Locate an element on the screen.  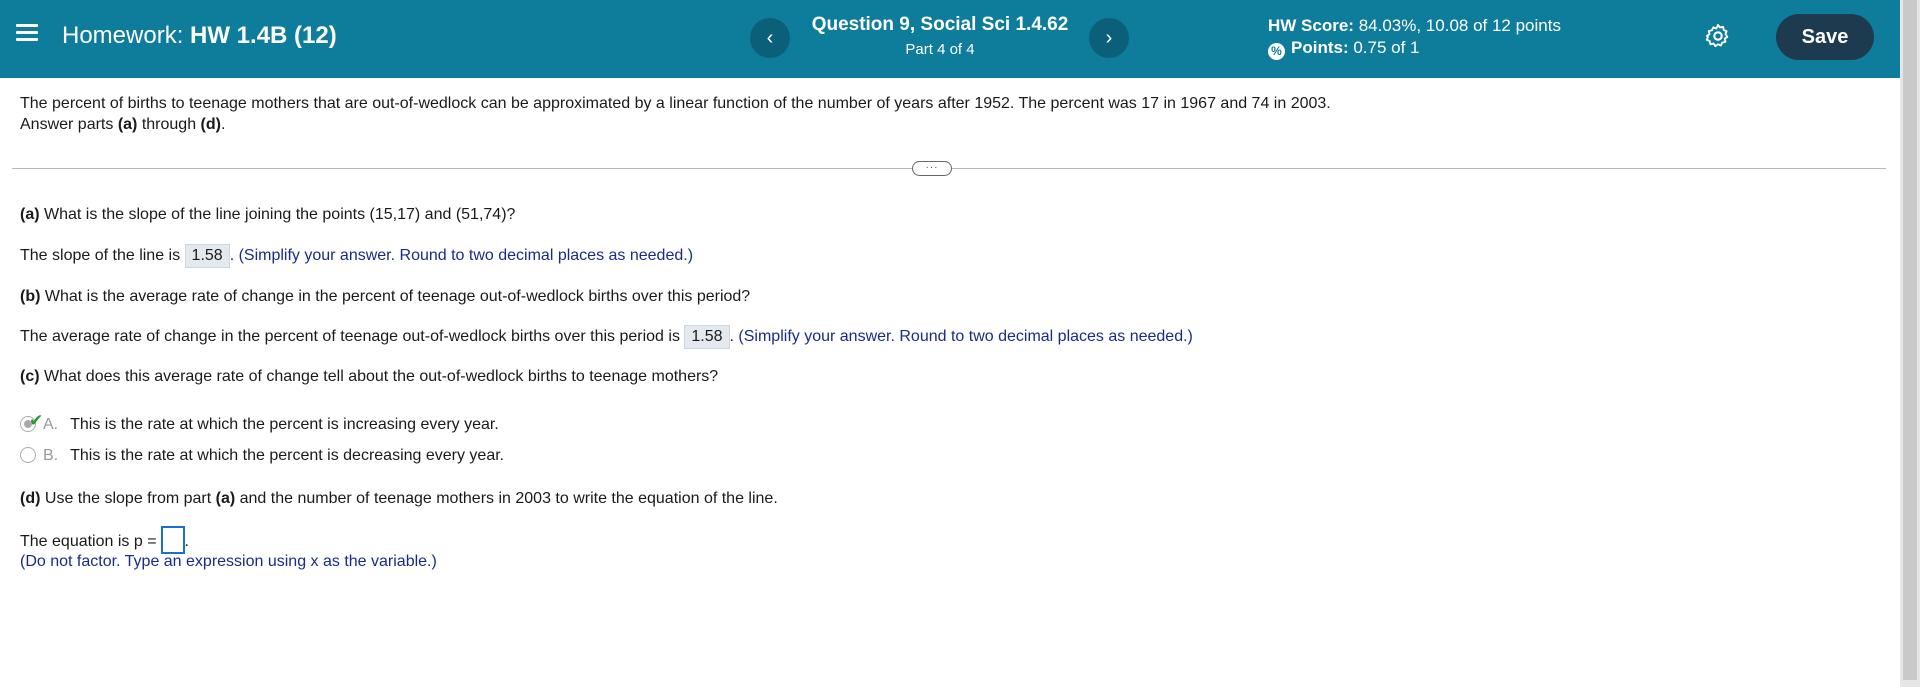
answer-parts-instruction: Answer parts (a) through (d). is located at coordinates (675, 124).